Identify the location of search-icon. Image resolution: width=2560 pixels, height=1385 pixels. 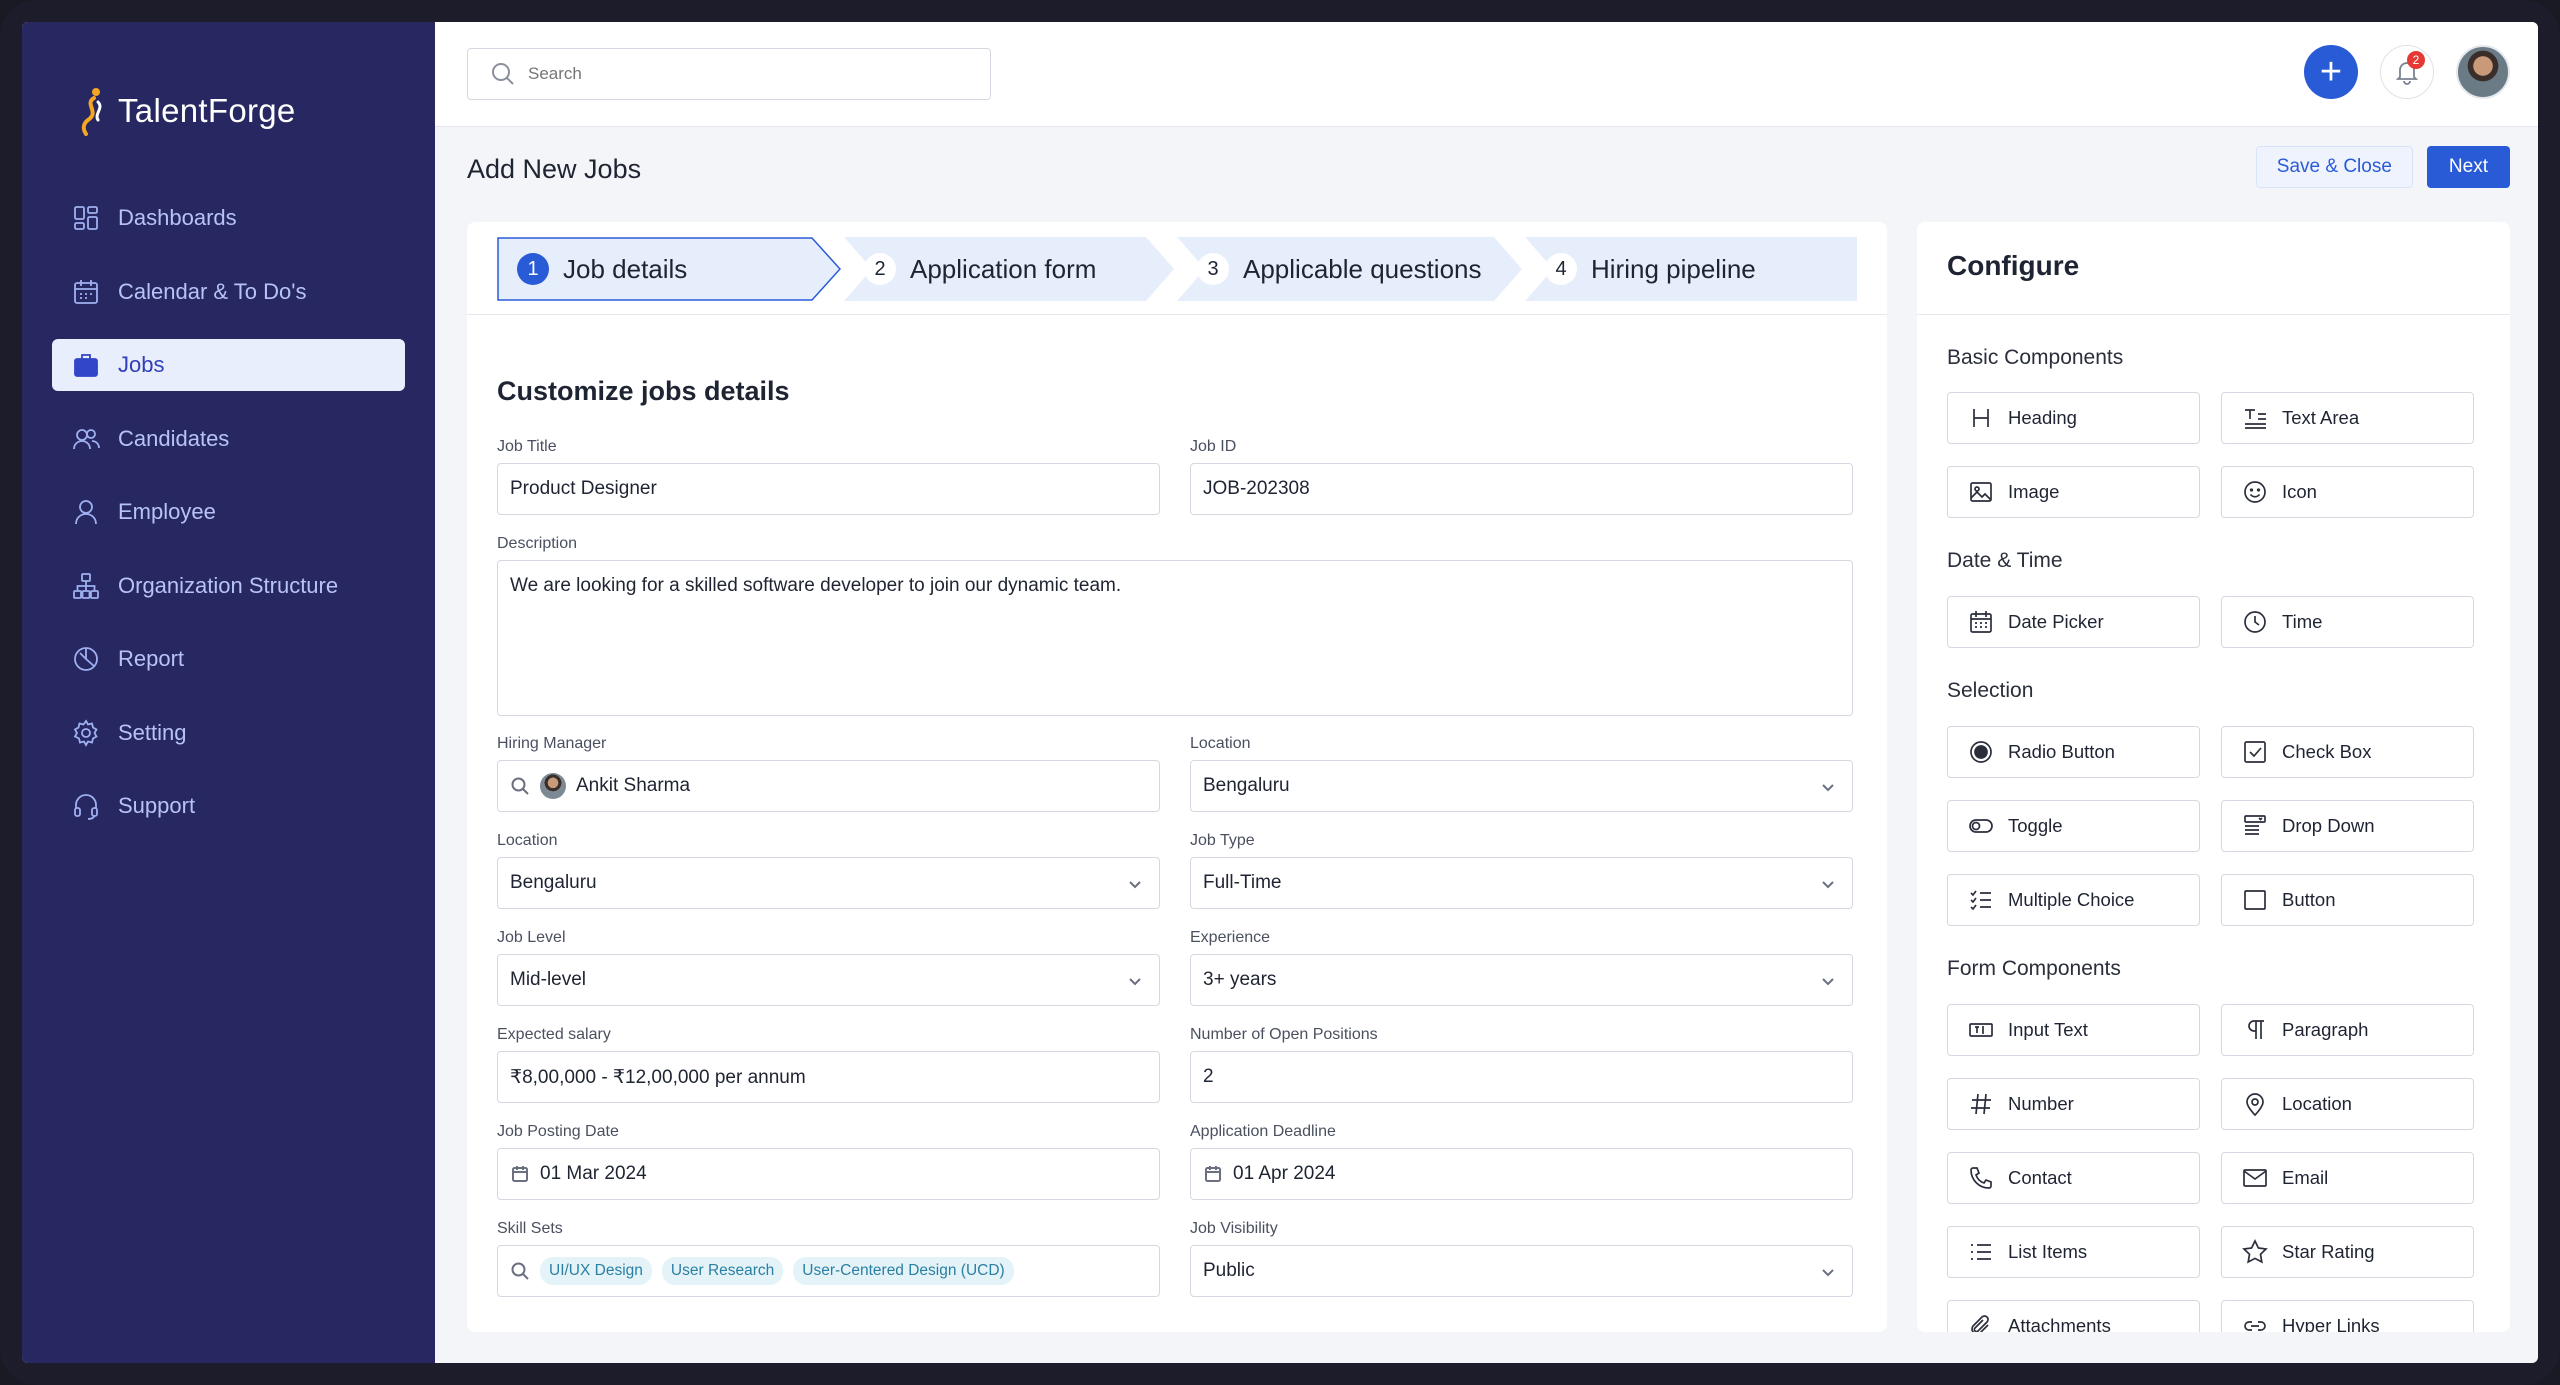
(503, 74).